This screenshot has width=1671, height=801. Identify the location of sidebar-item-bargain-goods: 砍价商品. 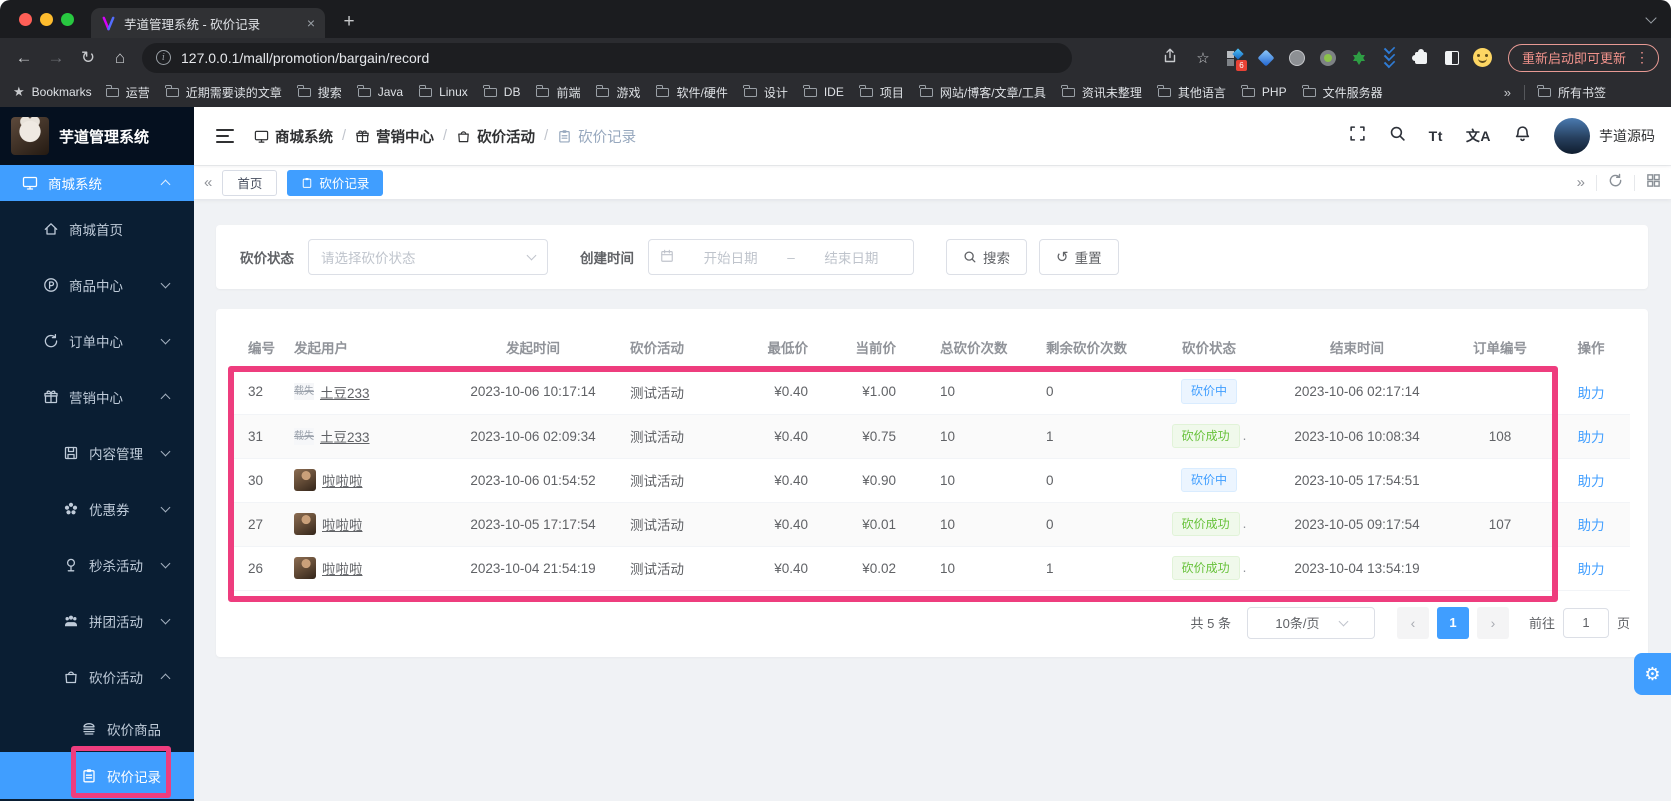
(97, 728).